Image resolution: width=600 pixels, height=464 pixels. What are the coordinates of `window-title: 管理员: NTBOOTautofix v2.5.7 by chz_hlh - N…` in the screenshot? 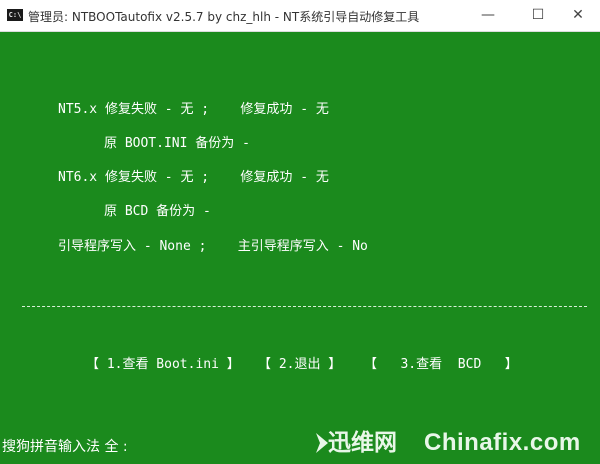 It's located at (224, 17).